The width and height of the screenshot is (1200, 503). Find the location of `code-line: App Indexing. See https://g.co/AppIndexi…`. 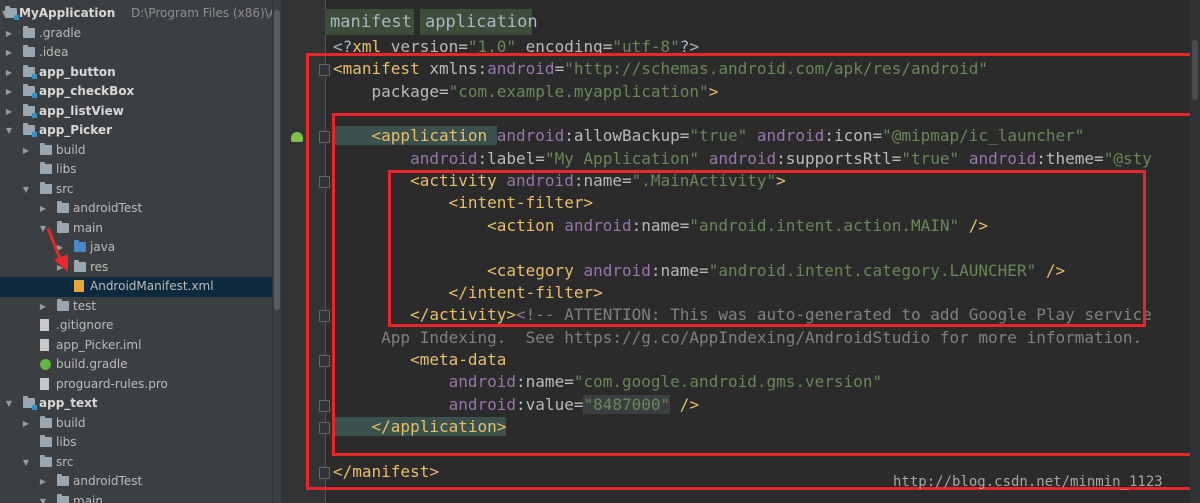

code-line: App Indexing. See https://g.co/AppIndexi… is located at coordinates (737, 338).